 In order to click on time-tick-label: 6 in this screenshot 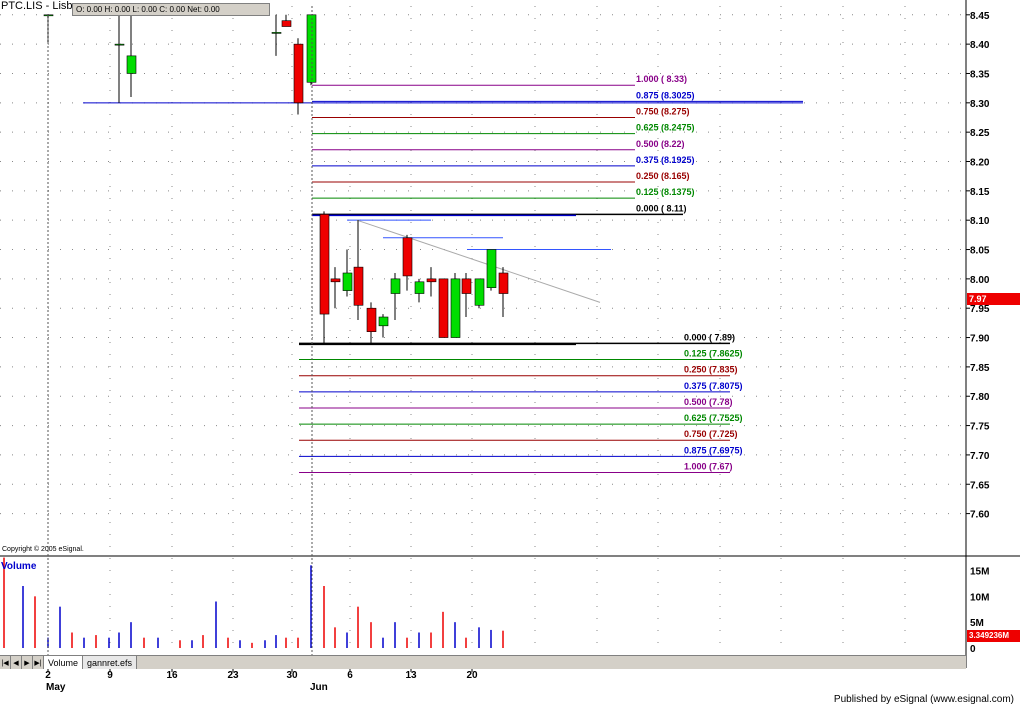, I will do `click(350, 675)`.